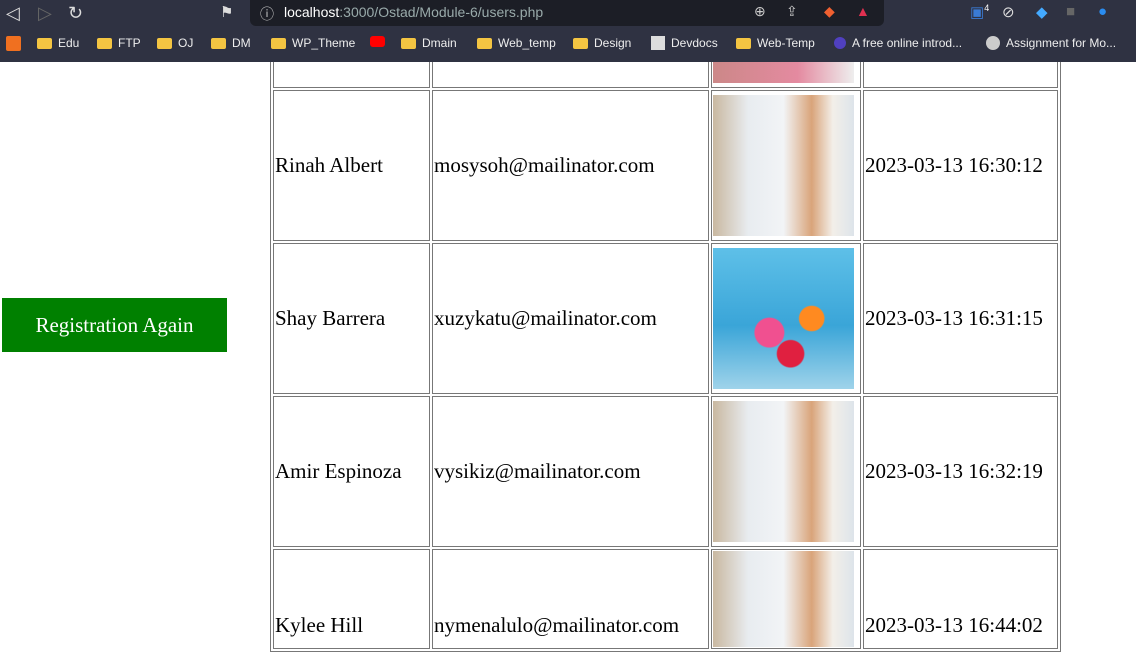 This screenshot has height=656, width=1136. I want to click on name-text: Rinah Albert, so click(329, 165).